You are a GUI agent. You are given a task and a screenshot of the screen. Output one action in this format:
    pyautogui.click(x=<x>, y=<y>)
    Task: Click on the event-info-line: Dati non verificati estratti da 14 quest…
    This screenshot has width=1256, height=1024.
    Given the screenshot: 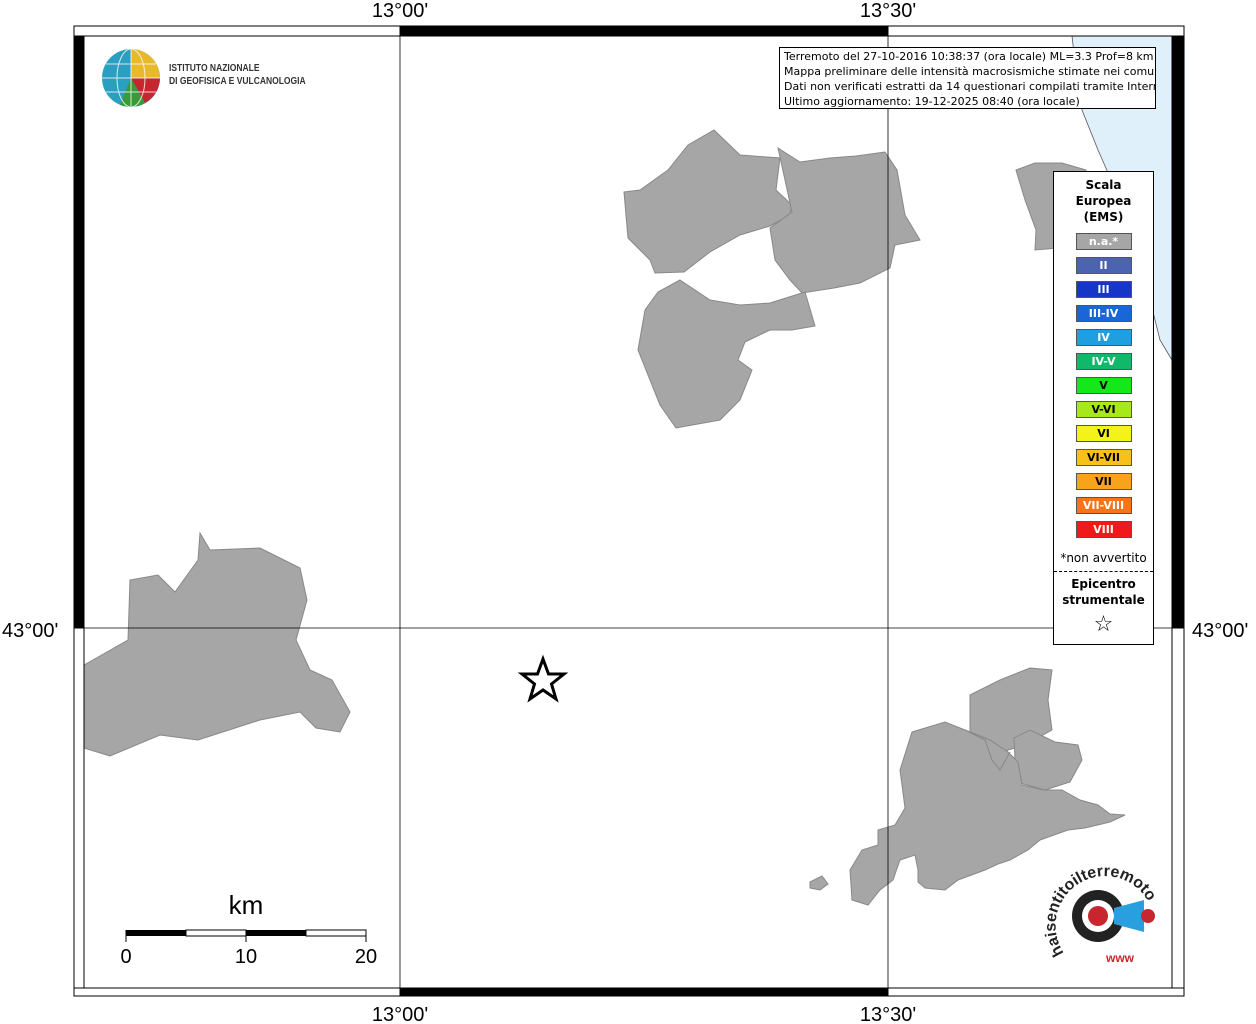 What is the action you would take?
    pyautogui.click(x=970, y=86)
    